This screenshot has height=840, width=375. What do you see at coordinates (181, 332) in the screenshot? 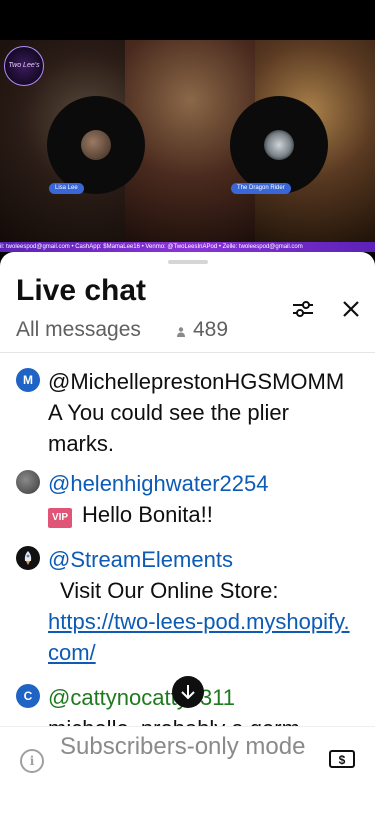
I see `person-icon` at bounding box center [181, 332].